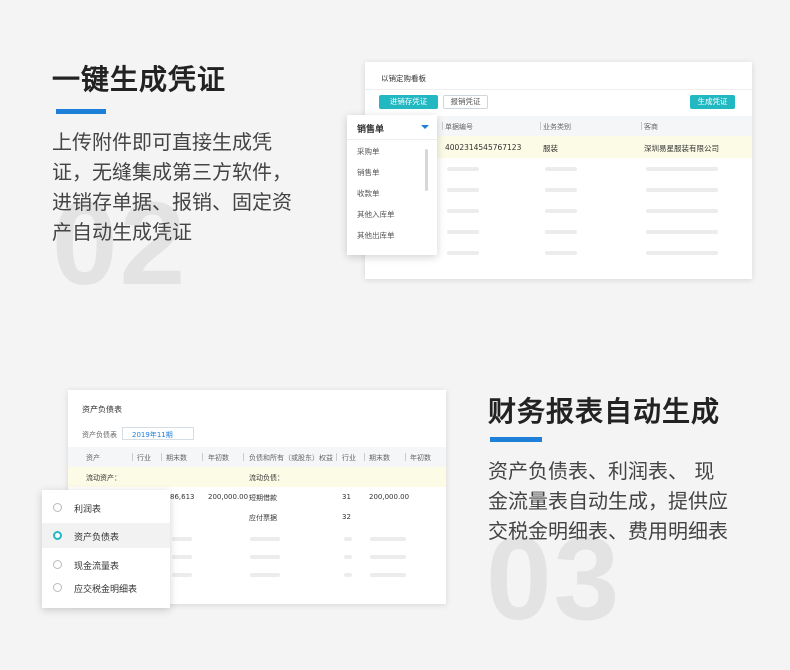 Image resolution: width=790 pixels, height=670 pixels. What do you see at coordinates (426, 170) in the screenshot?
I see `scrollbar` at bounding box center [426, 170].